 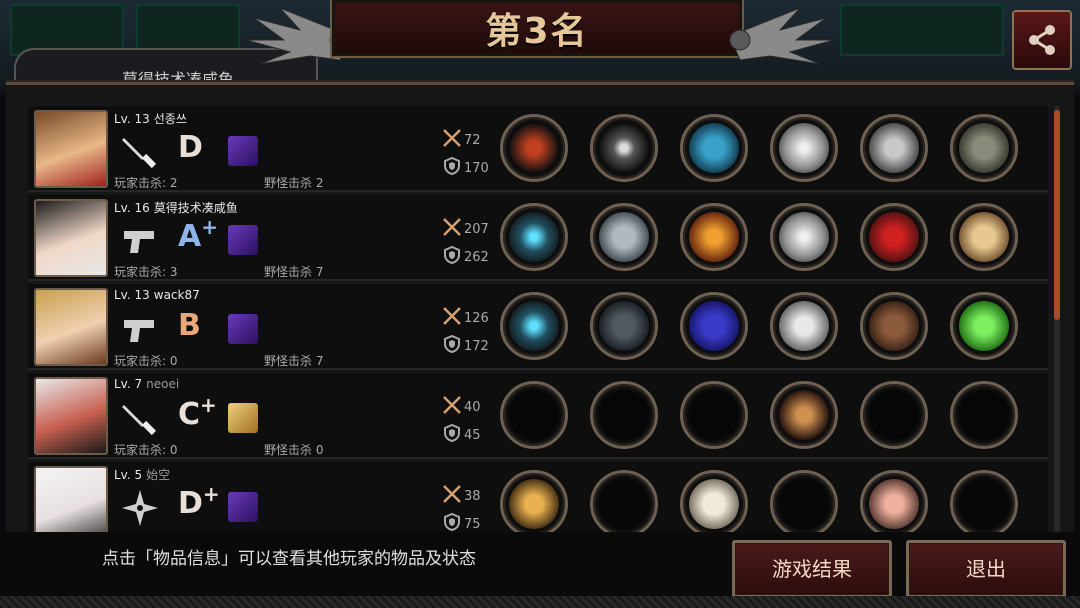 I want to click on laser-rifle-icon, so click(x=534, y=237).